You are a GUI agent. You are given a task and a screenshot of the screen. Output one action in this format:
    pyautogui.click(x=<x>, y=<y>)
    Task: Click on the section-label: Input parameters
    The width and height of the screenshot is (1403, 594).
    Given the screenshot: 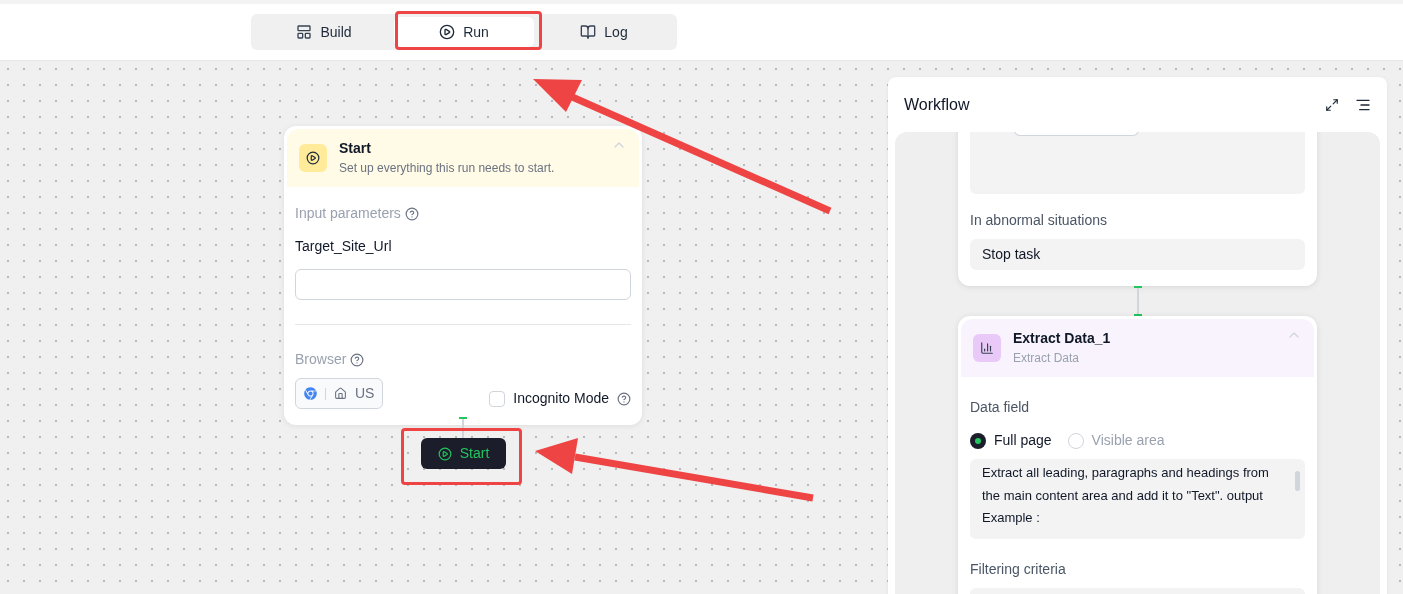 What is the action you would take?
    pyautogui.click(x=348, y=213)
    